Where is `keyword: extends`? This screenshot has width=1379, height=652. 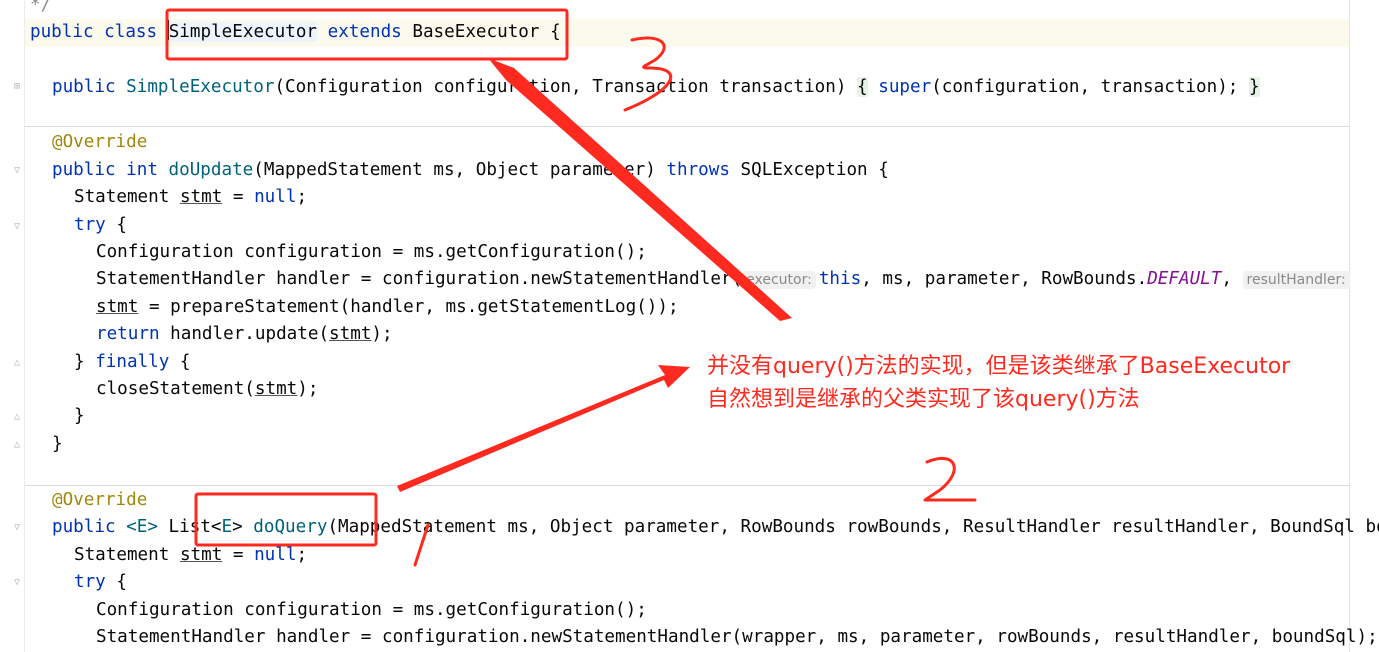
keyword: extends is located at coordinates (364, 32).